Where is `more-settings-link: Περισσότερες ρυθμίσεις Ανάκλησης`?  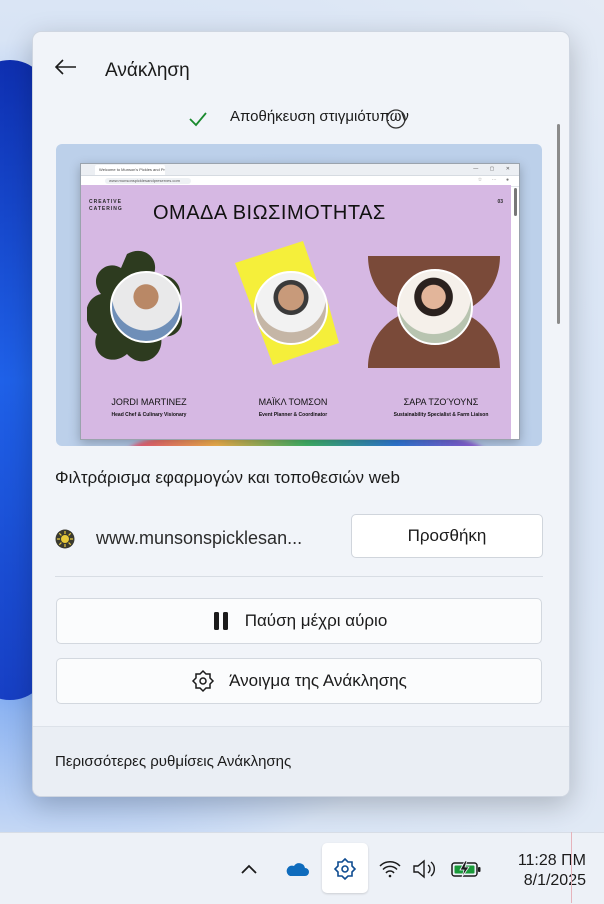 more-settings-link: Περισσότερες ρυθμίσεις Ανάκλησης is located at coordinates (173, 761).